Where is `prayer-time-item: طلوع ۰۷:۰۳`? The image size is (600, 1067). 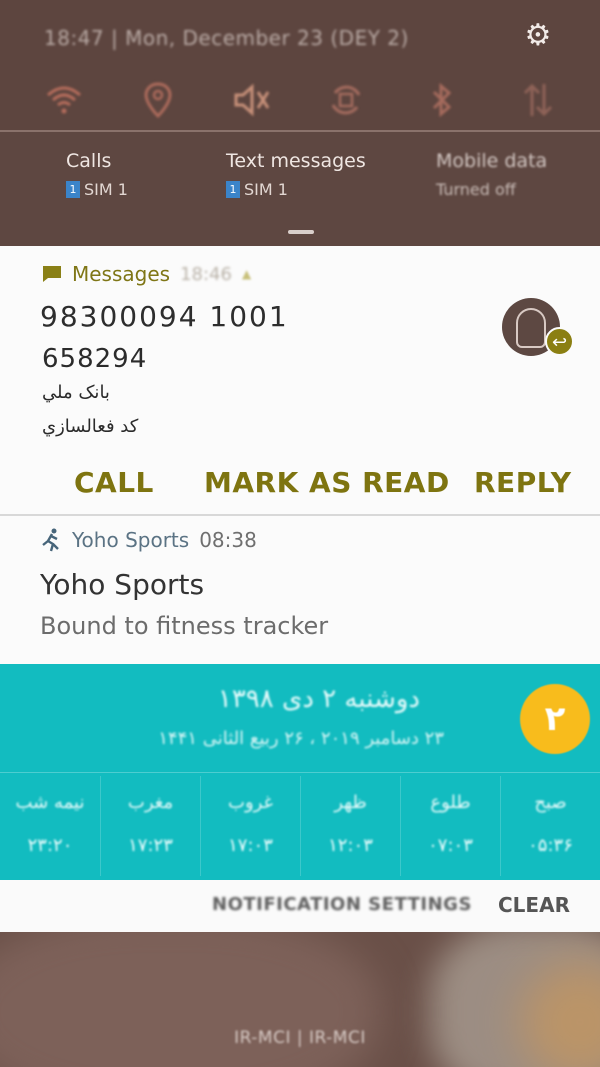 prayer-time-item: طلوع ۰۷:۰۳ is located at coordinates (450, 826).